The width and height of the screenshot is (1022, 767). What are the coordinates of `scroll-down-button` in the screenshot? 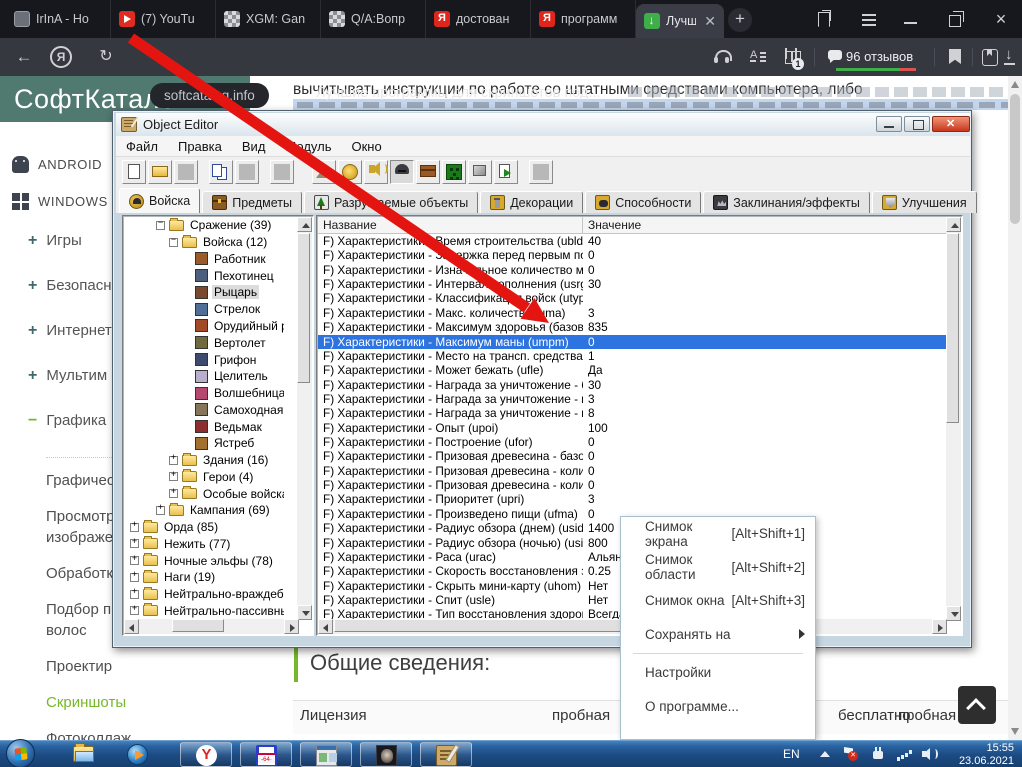 It's located at (953, 613).